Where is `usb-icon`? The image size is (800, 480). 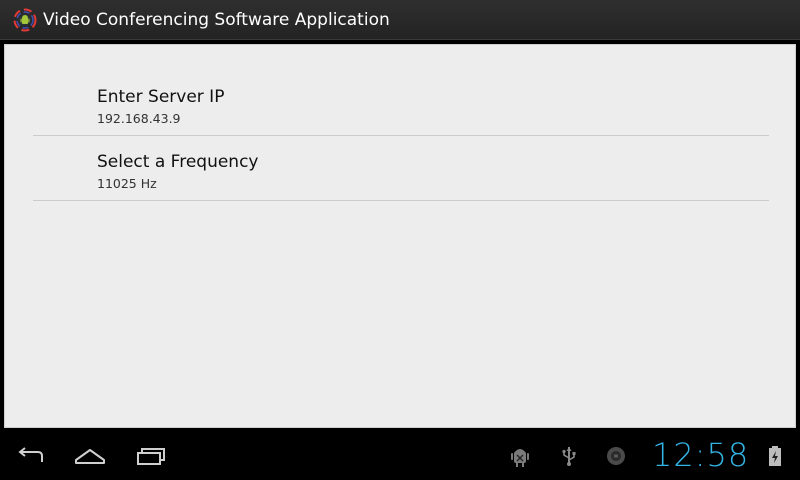 usb-icon is located at coordinates (569, 456).